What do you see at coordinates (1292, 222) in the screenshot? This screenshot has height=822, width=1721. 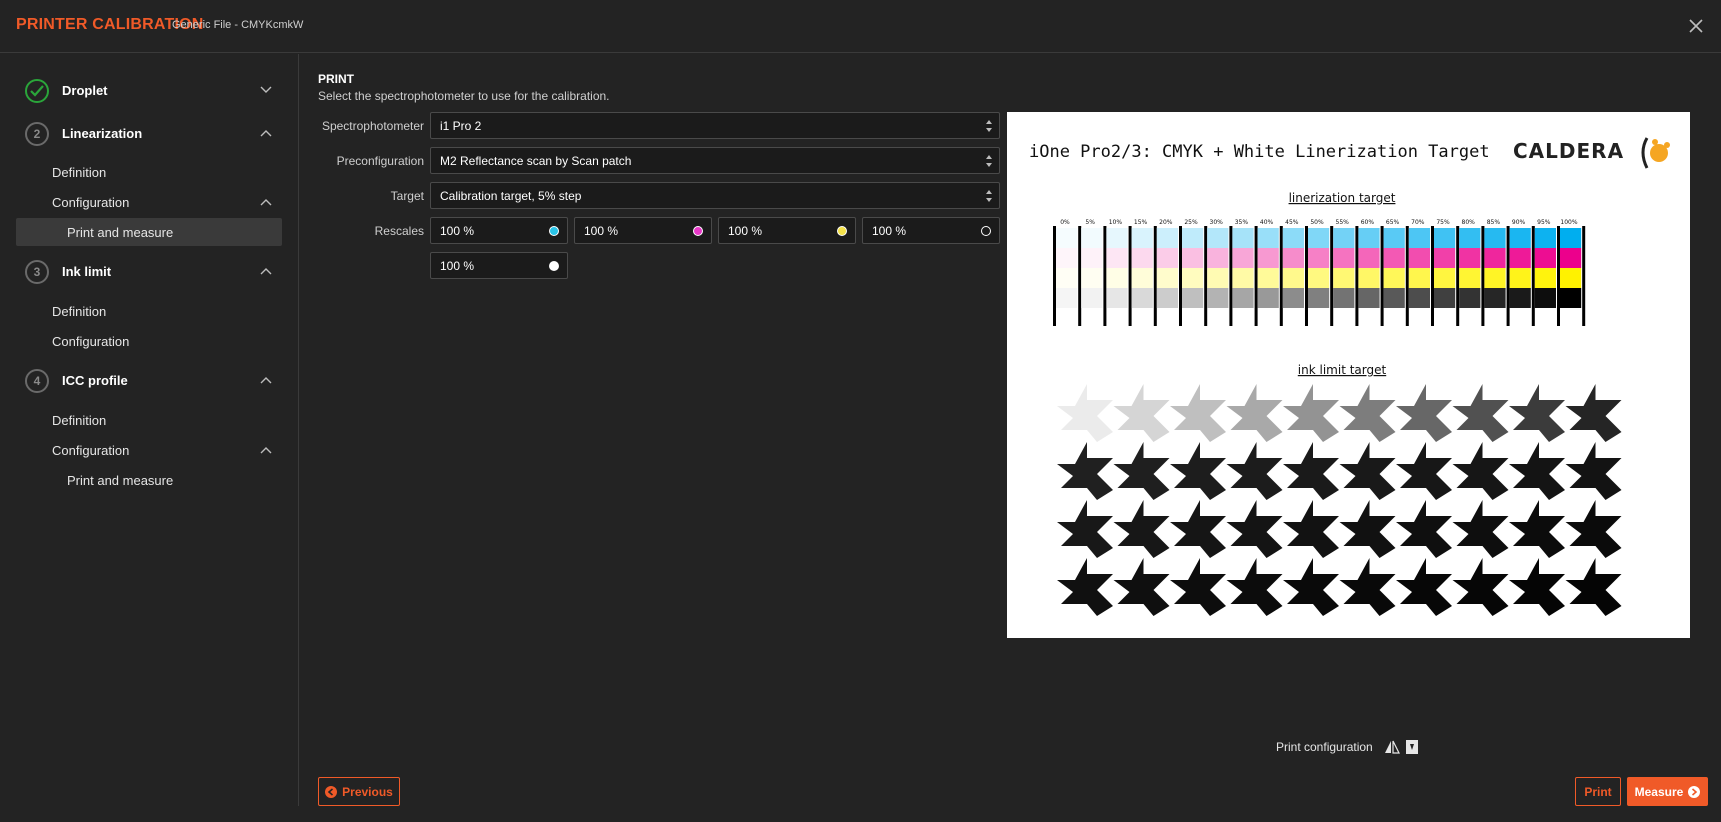 I see `percent-label: 45%` at bounding box center [1292, 222].